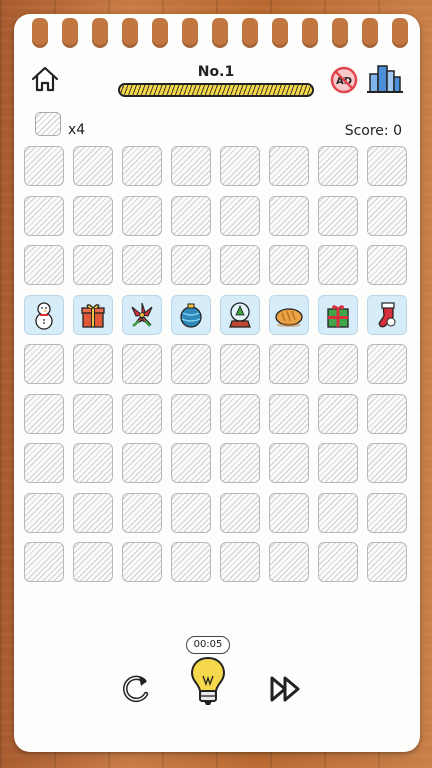 The image size is (432, 768). I want to click on lightbulb-icon, so click(208, 680).